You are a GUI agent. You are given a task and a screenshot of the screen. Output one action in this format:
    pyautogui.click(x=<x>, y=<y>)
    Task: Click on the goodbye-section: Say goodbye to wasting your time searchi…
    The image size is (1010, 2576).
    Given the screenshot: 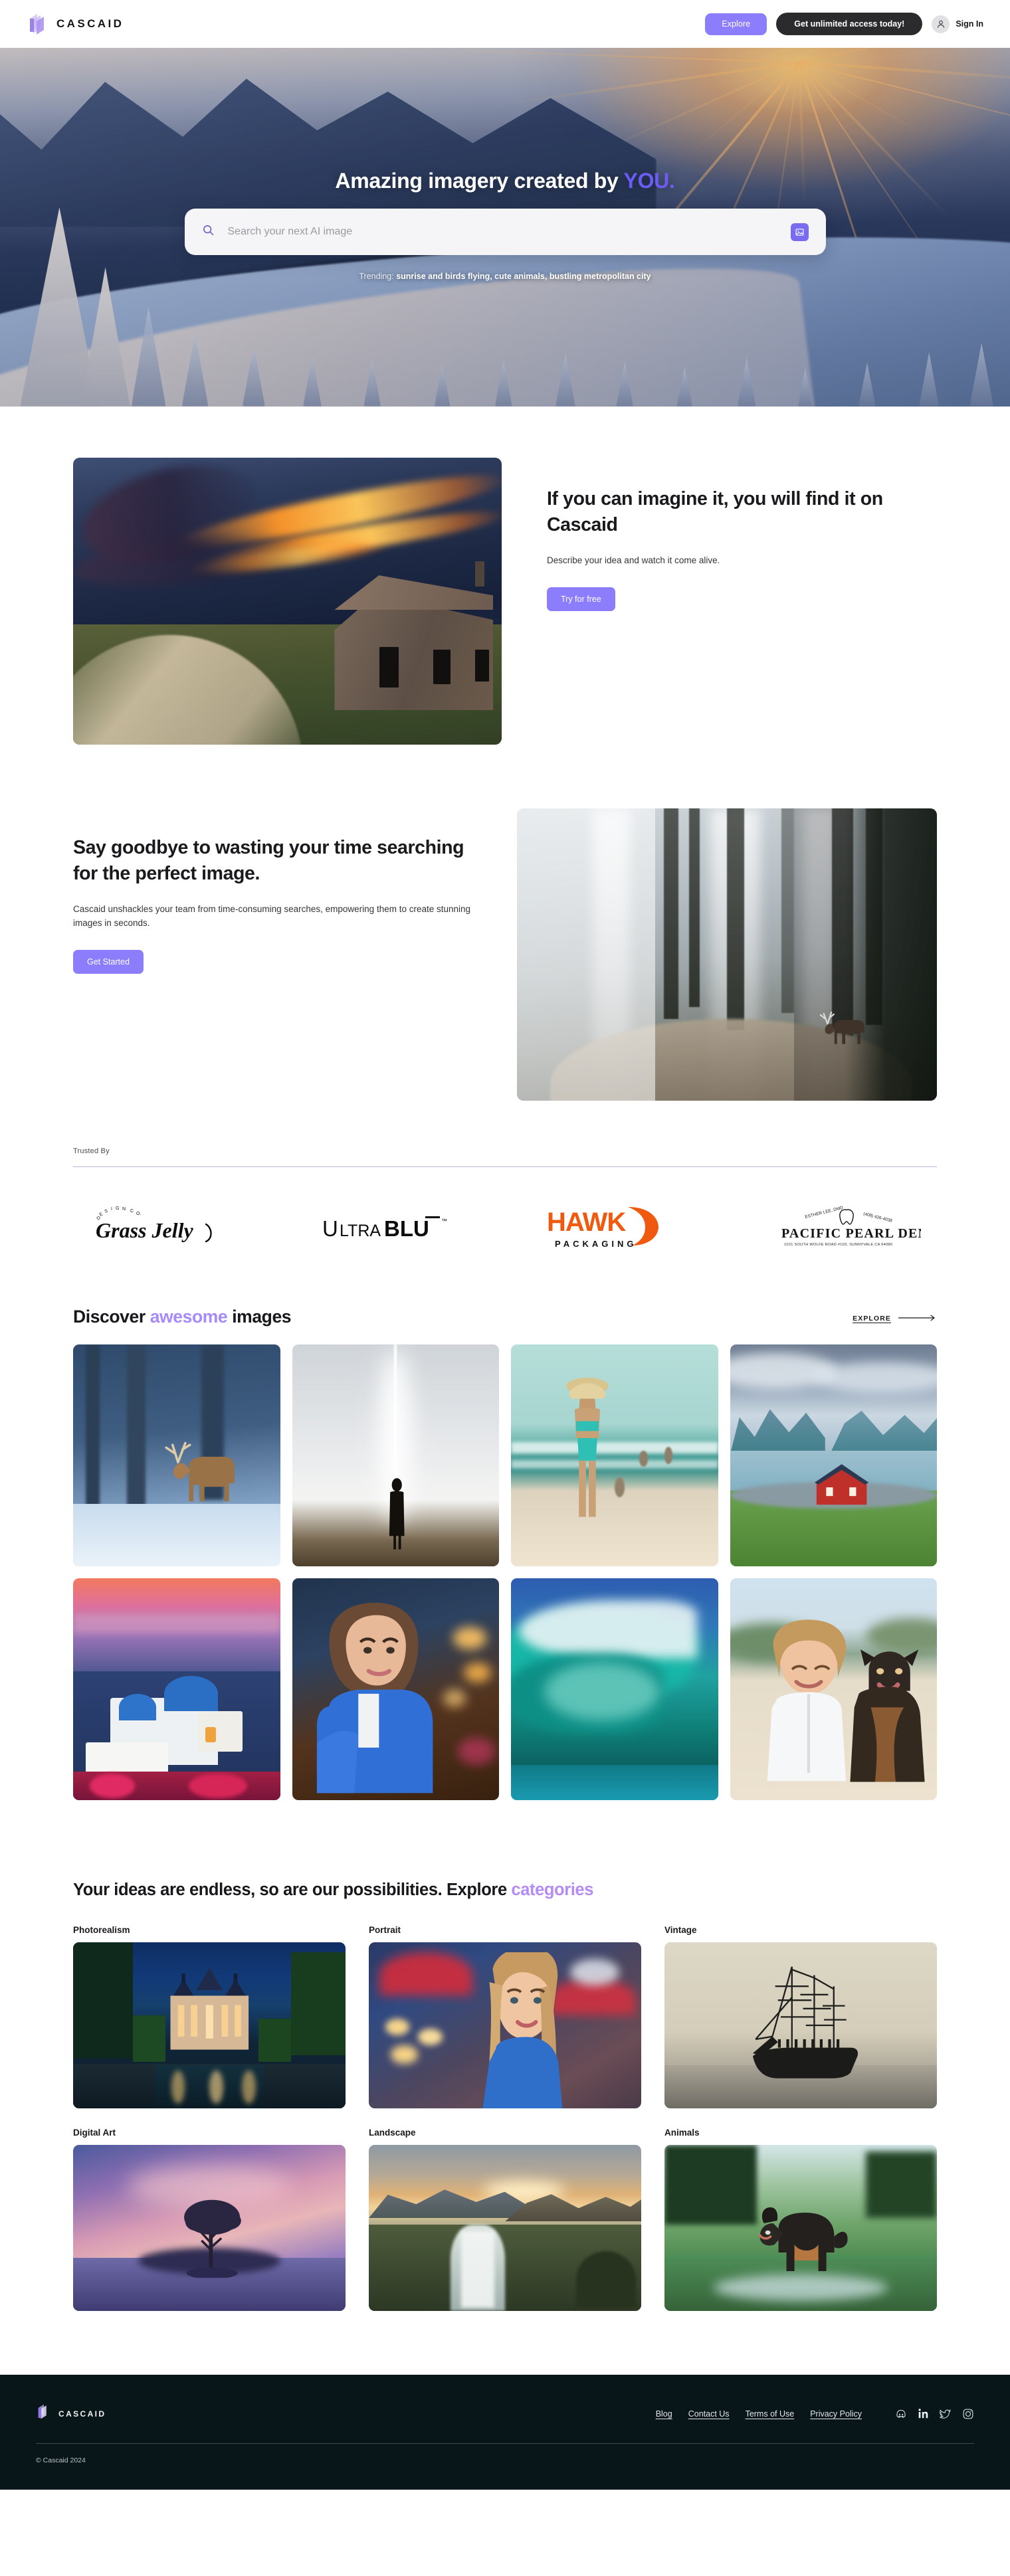 What is the action you would take?
    pyautogui.click(x=505, y=923)
    